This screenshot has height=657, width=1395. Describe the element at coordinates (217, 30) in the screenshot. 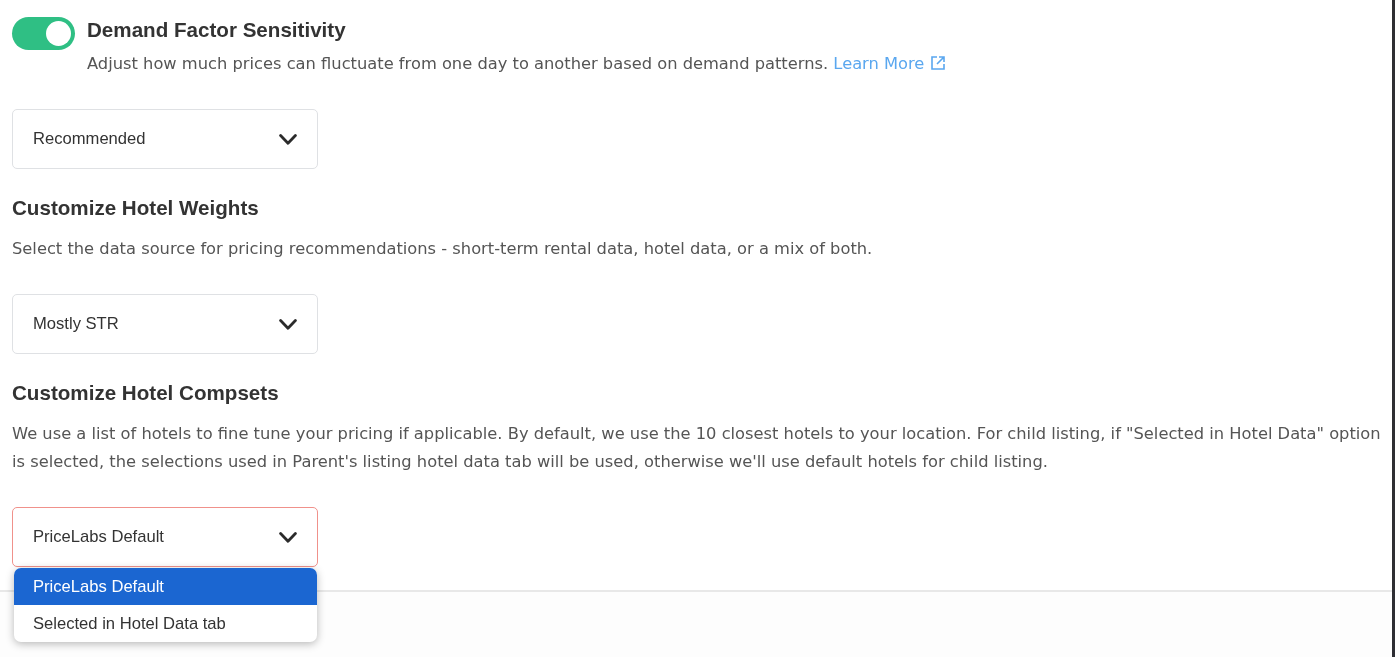

I see `section-title: Demand Factor Sensitivity` at that location.